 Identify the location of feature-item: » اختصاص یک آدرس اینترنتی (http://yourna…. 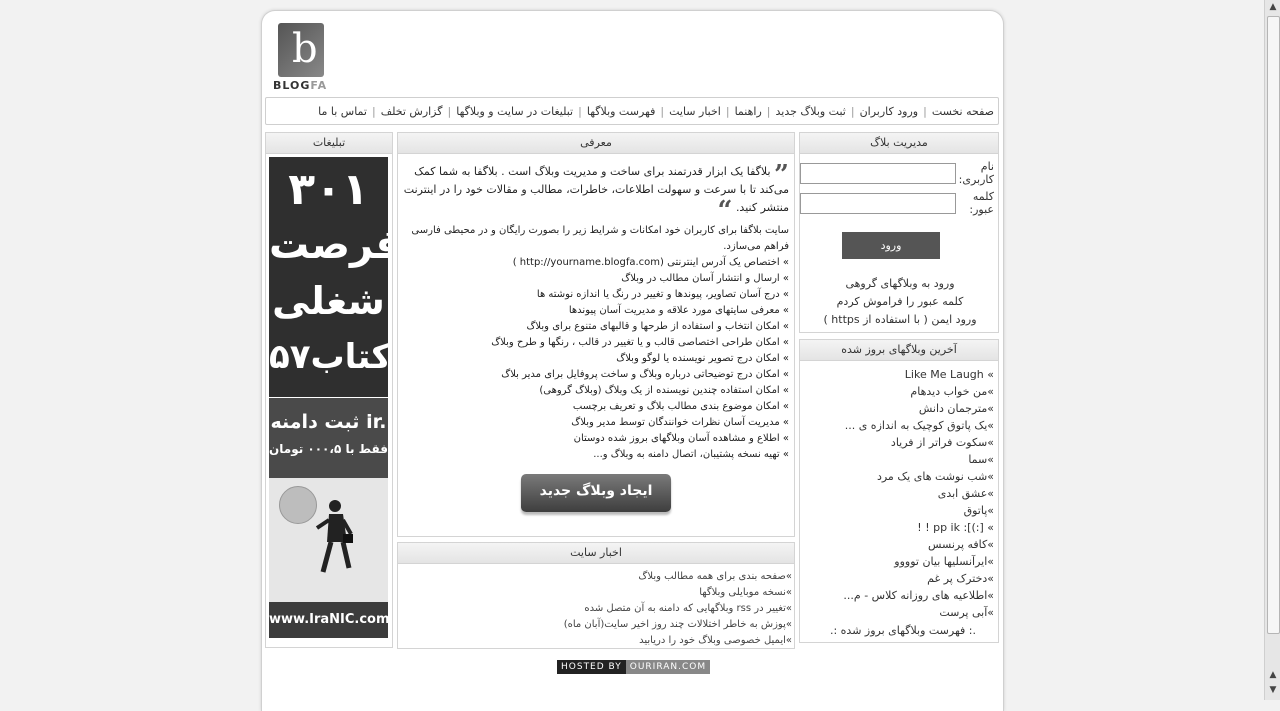
(650, 262).